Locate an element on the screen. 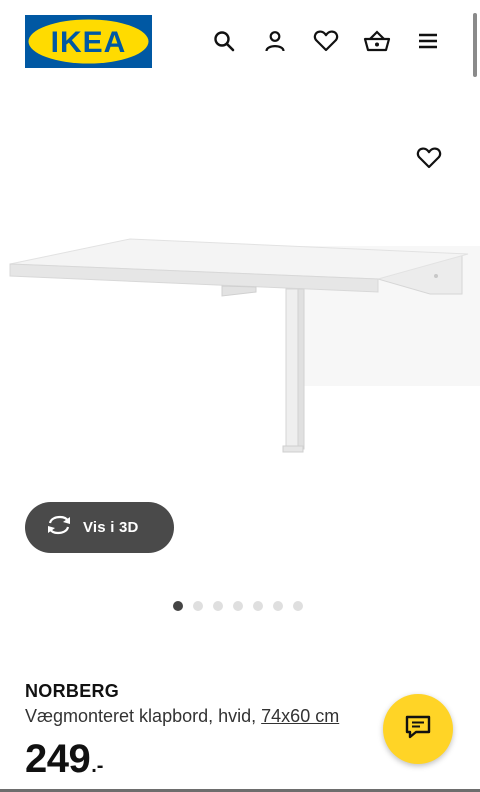 This screenshot has width=480, height=792. add-to-wishlist-icon is located at coordinates (429, 158).